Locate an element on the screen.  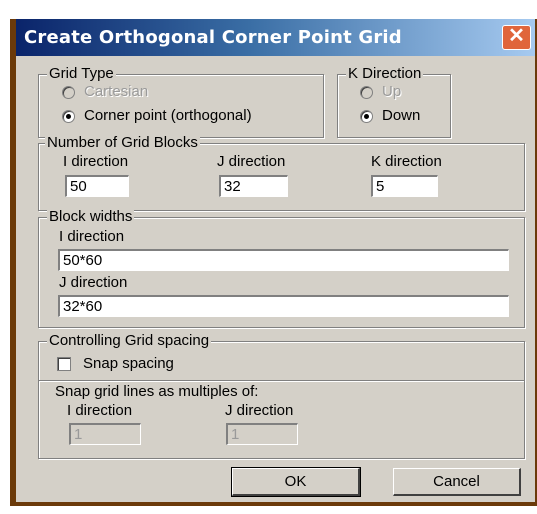
widths-i-label: I direction is located at coordinates (92, 236).